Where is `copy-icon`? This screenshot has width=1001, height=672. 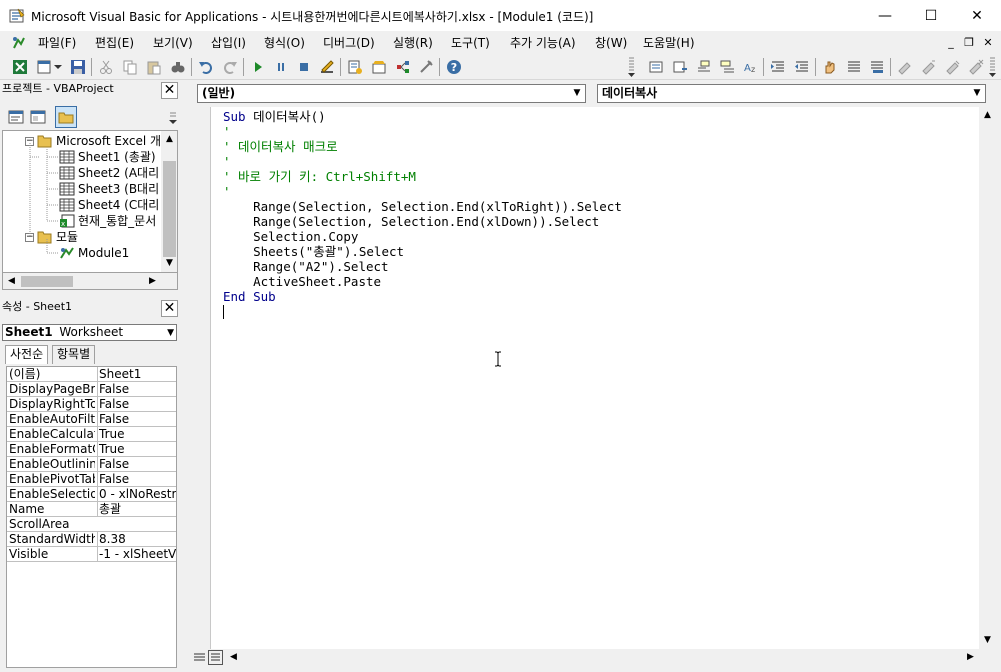
copy-icon is located at coordinates (130, 67).